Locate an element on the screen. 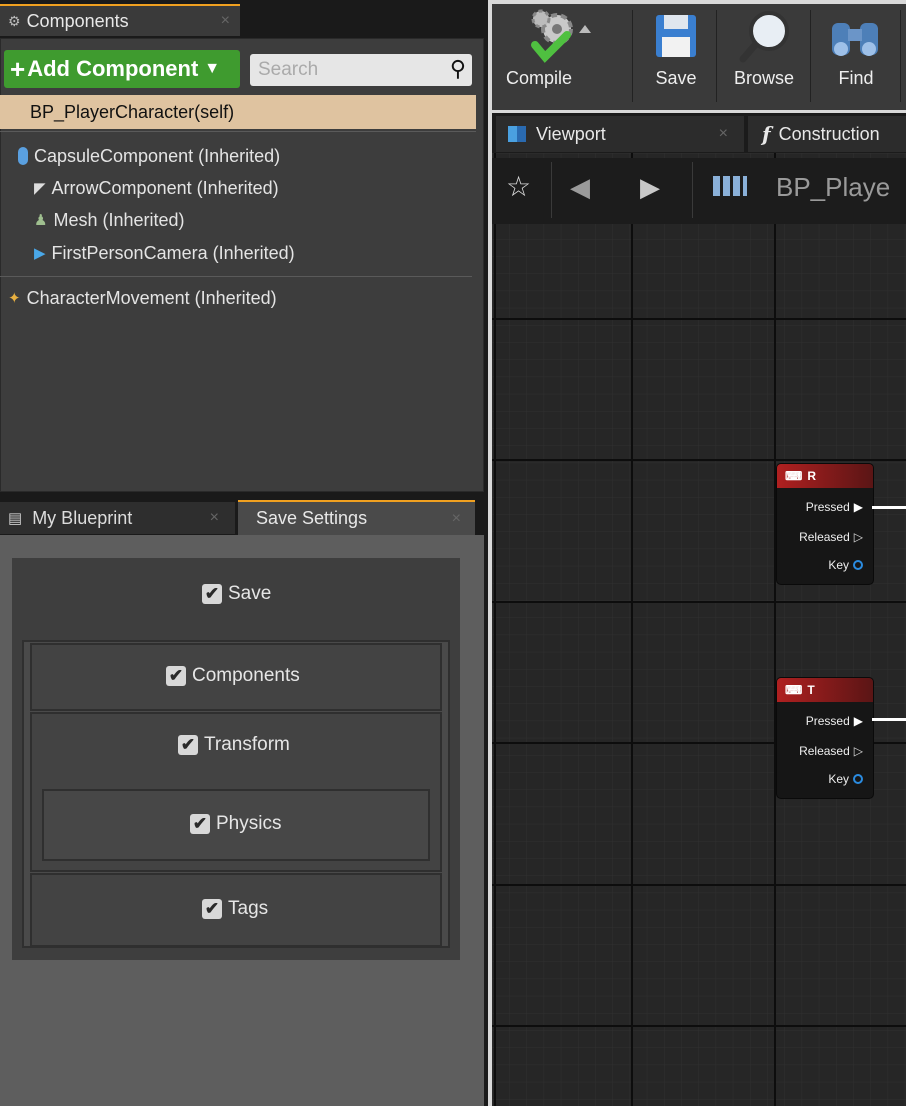  transform-checkbox: ✔ Transform is located at coordinates (234, 745).